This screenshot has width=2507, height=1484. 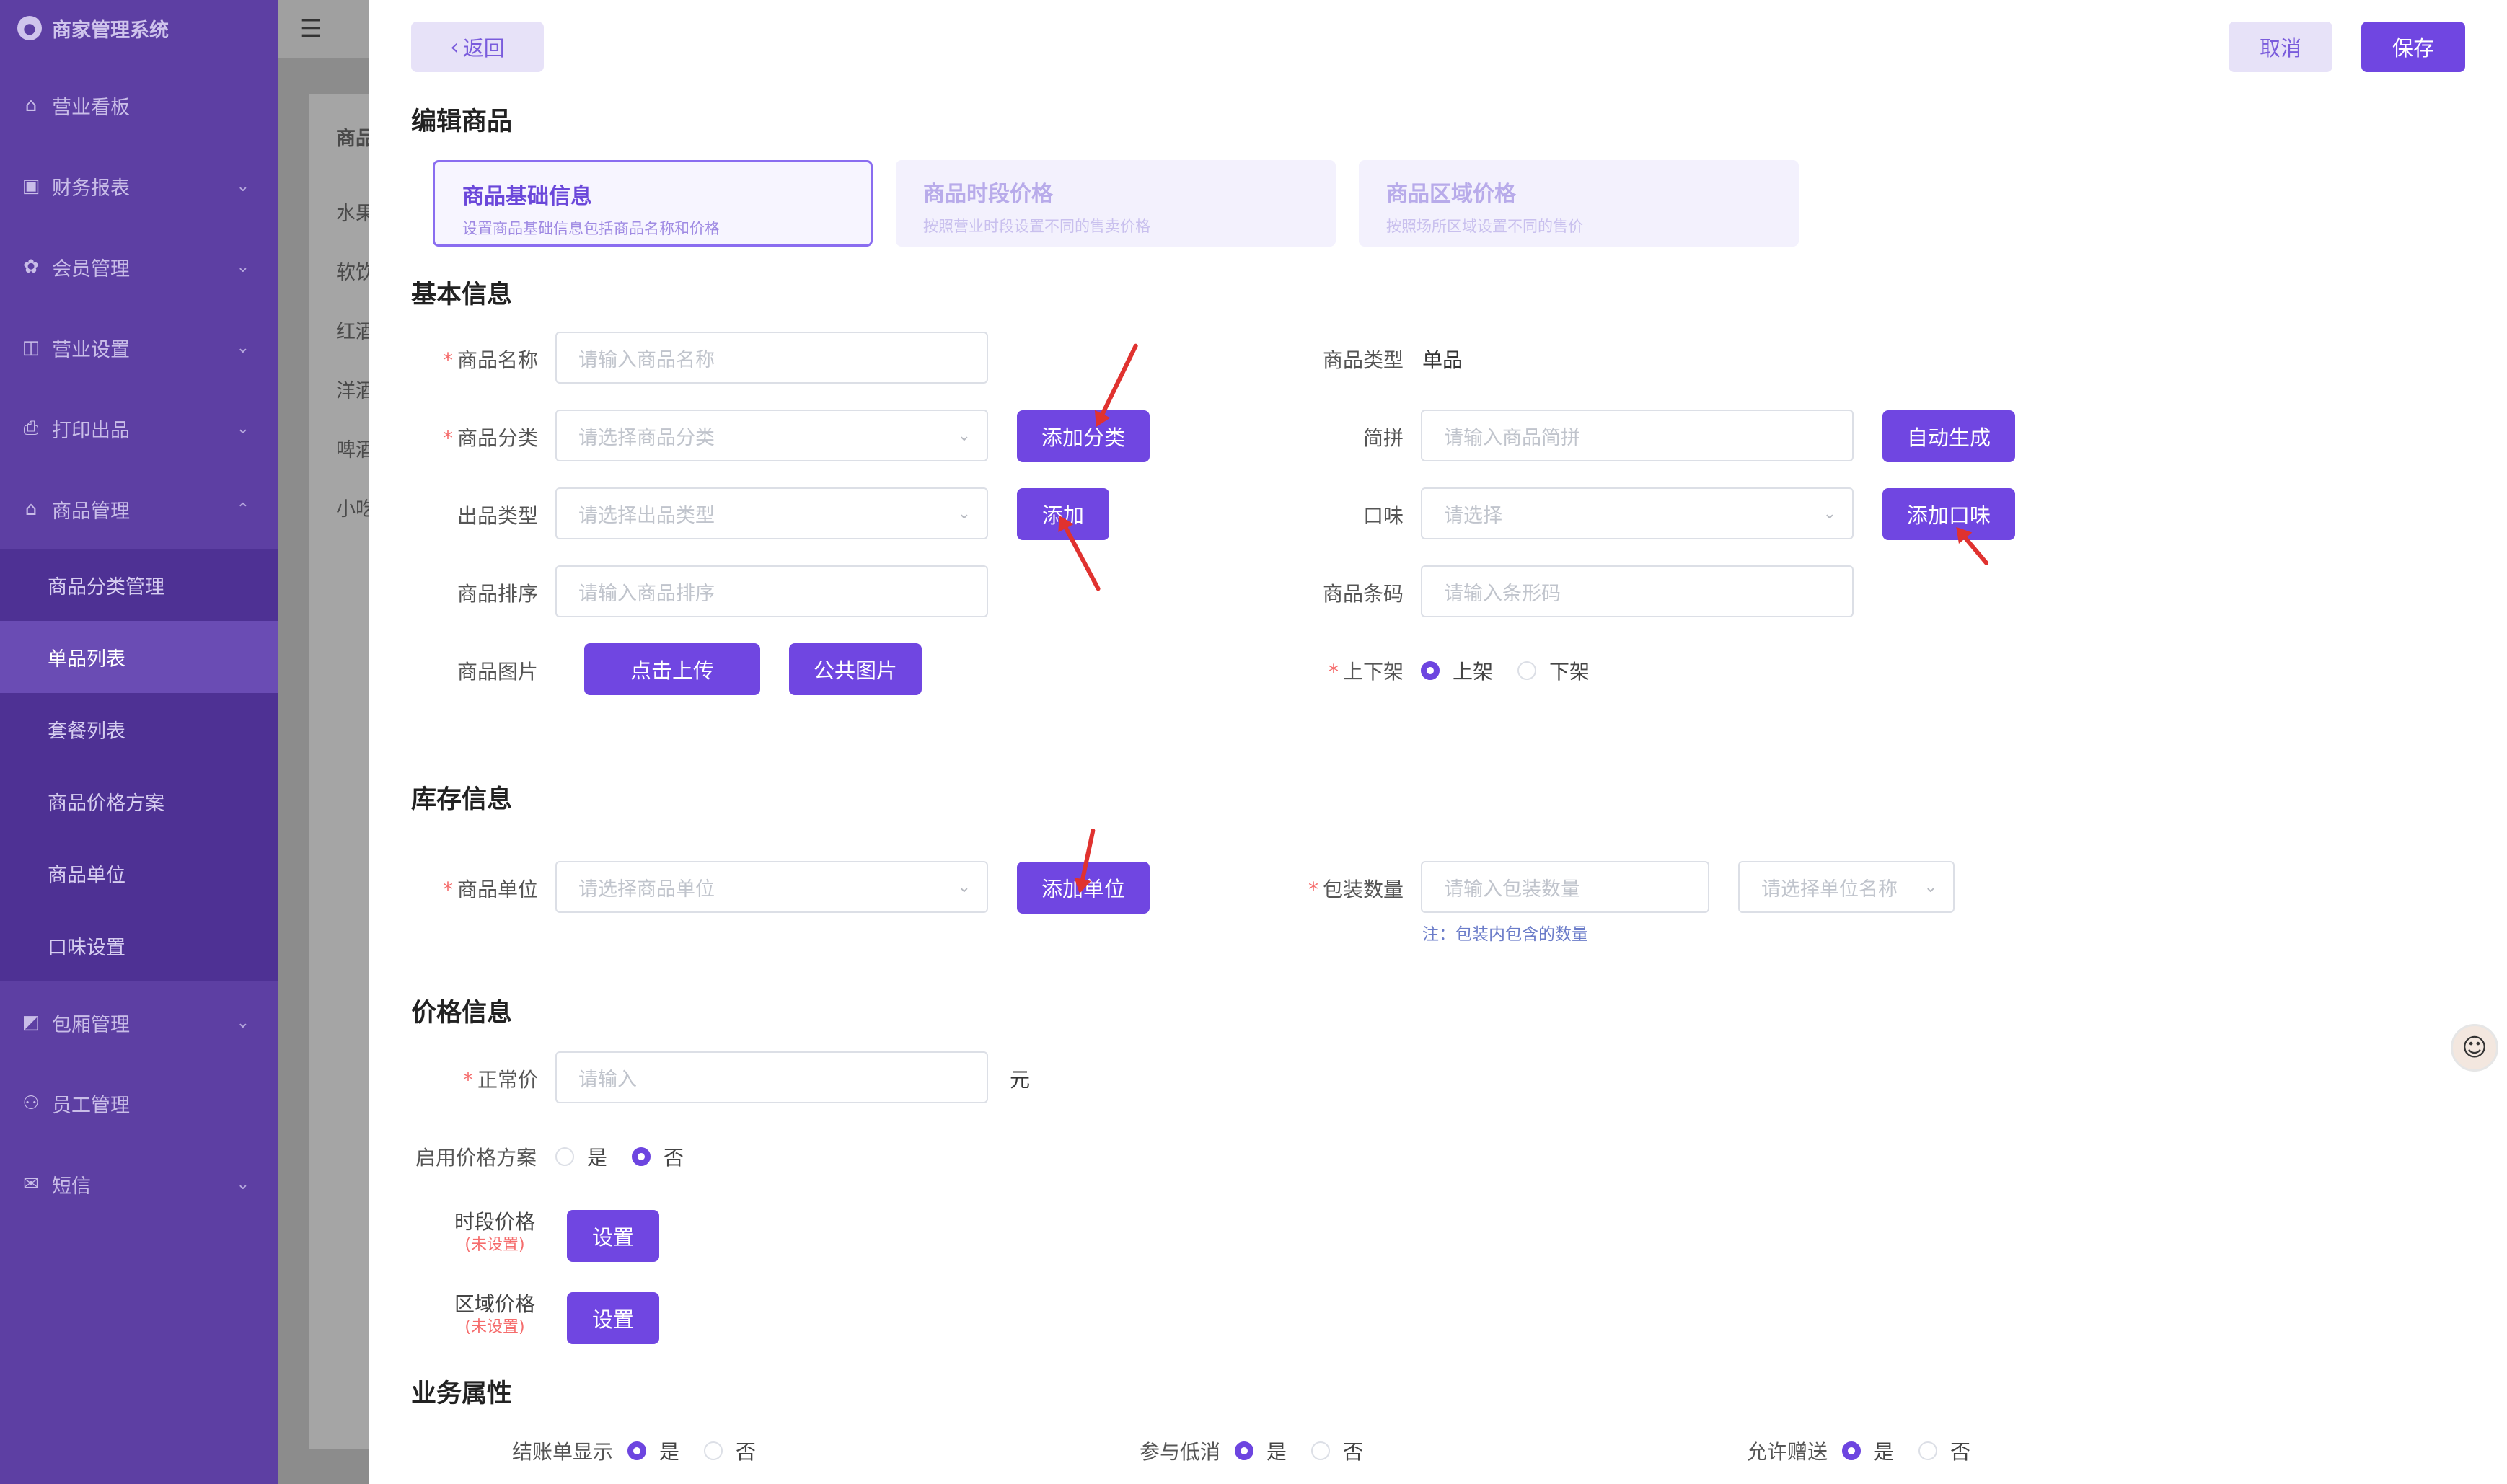 I want to click on shelf-on-radio: 上架, so click(x=1457, y=670).